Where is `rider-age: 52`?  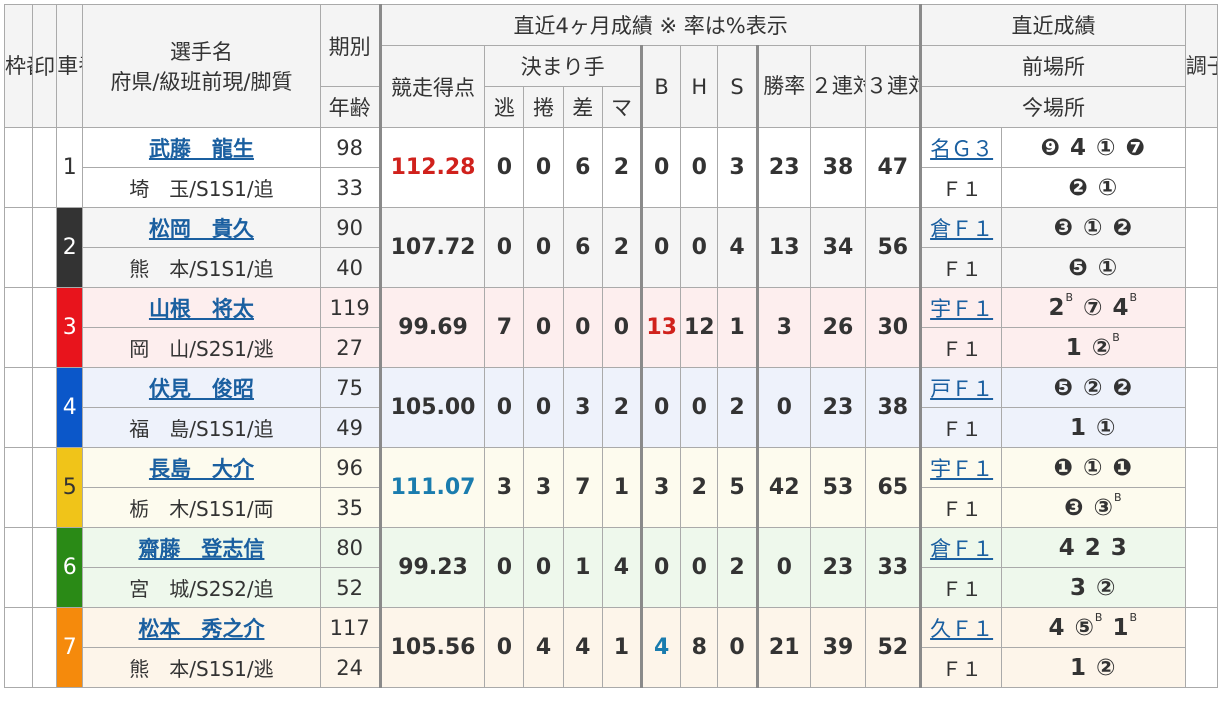 rider-age: 52 is located at coordinates (350, 587).